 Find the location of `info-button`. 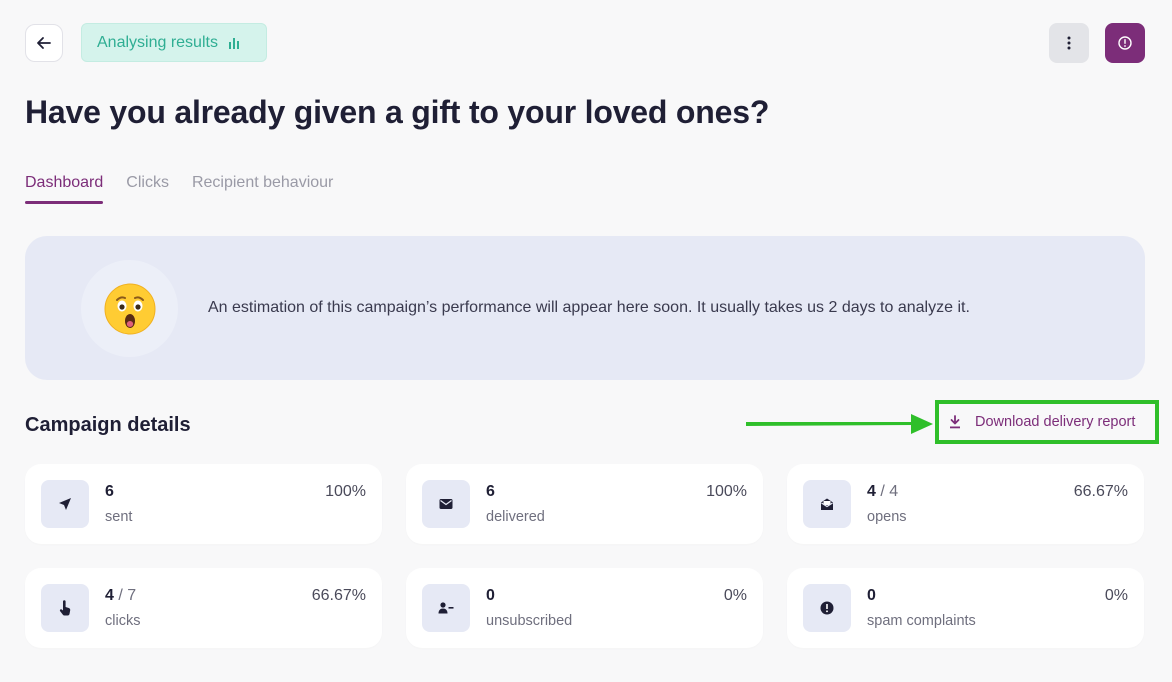

info-button is located at coordinates (1125, 43).